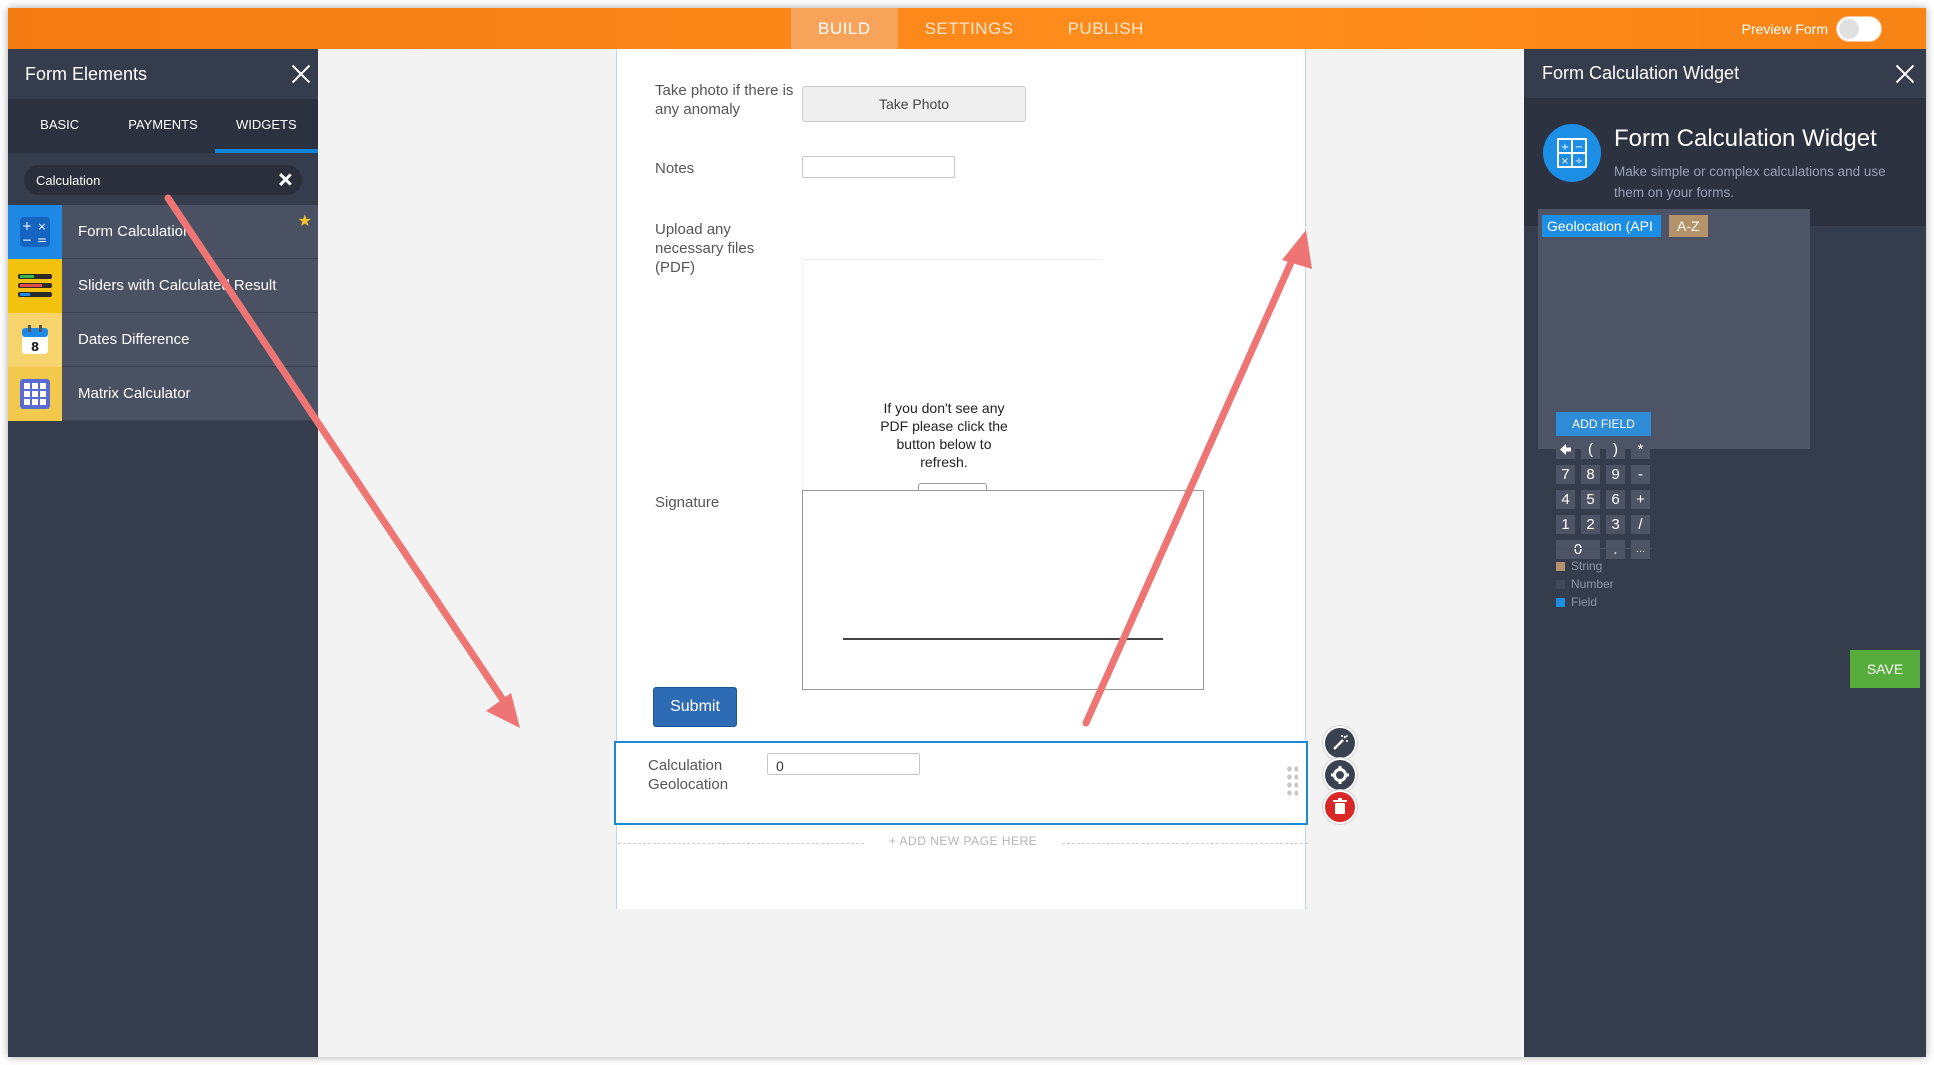  I want to click on legend-label: Number, so click(1592, 584).